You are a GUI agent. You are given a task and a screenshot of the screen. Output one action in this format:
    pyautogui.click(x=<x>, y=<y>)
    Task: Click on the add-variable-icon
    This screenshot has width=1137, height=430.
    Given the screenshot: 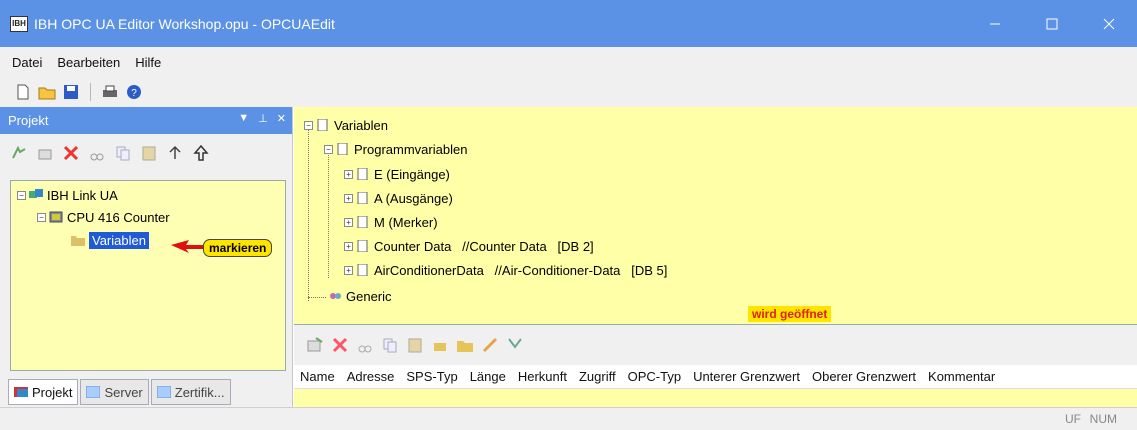 What is the action you would take?
    pyautogui.click(x=315, y=345)
    